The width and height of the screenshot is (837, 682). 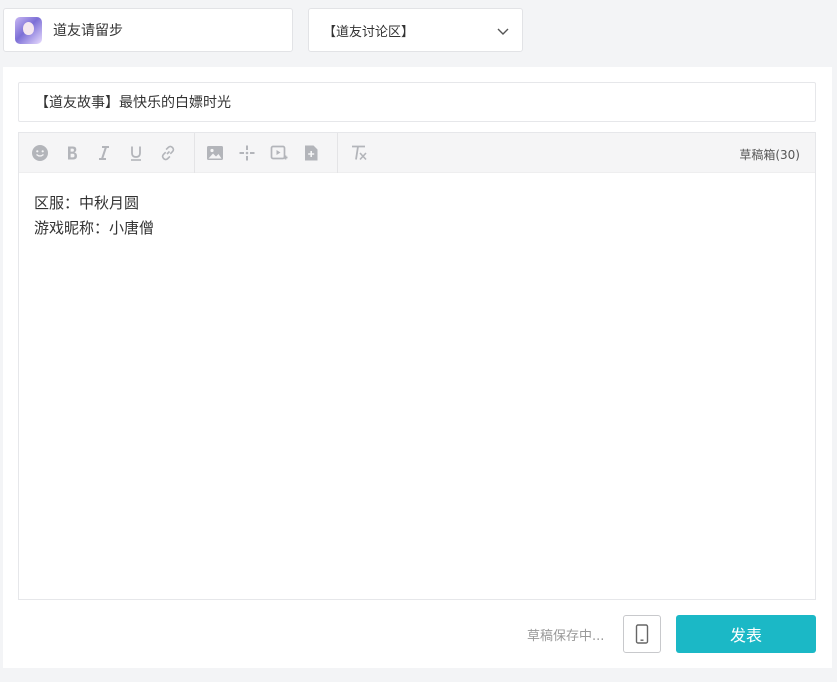 I want to click on clear-format-icon, so click(x=359, y=153).